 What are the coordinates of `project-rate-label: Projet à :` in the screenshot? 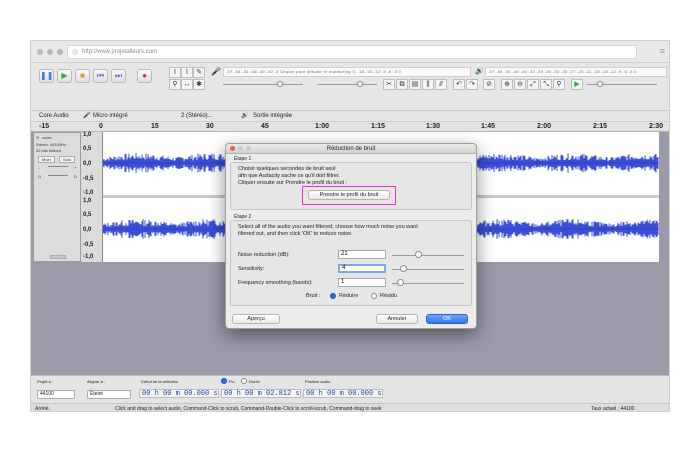 It's located at (45, 381).